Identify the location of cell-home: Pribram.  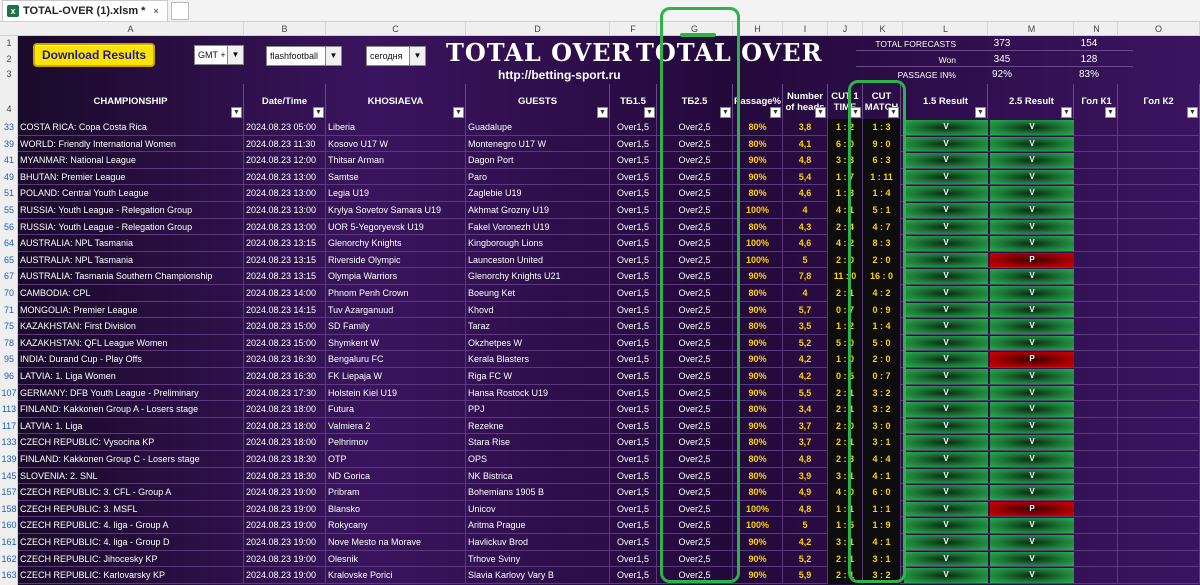
(396, 492).